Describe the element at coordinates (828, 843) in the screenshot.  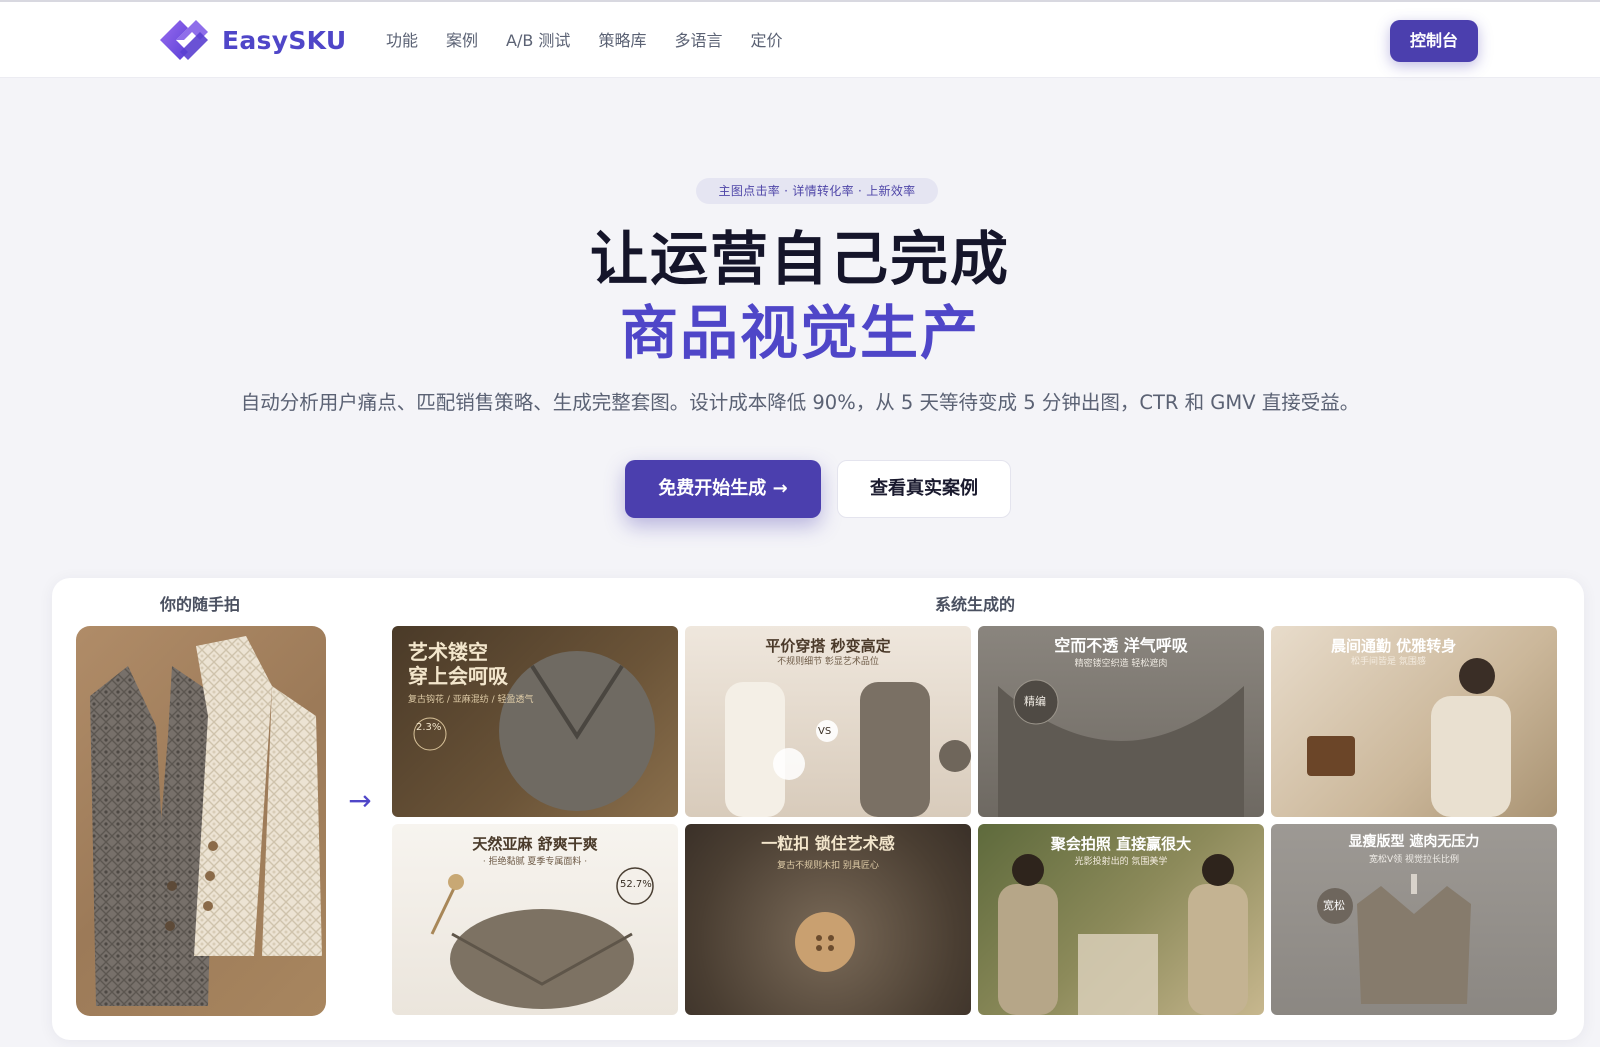
I see `tile-title: 一粒扣 锁住艺术感` at that location.